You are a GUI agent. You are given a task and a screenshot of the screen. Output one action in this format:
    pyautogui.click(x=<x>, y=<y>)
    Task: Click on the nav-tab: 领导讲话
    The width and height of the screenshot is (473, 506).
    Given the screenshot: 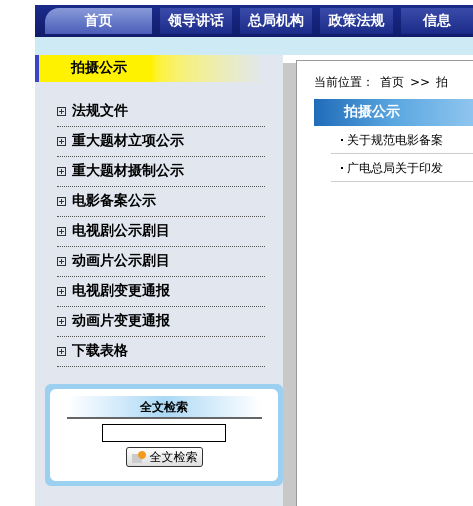 What is the action you would take?
    pyautogui.click(x=196, y=21)
    